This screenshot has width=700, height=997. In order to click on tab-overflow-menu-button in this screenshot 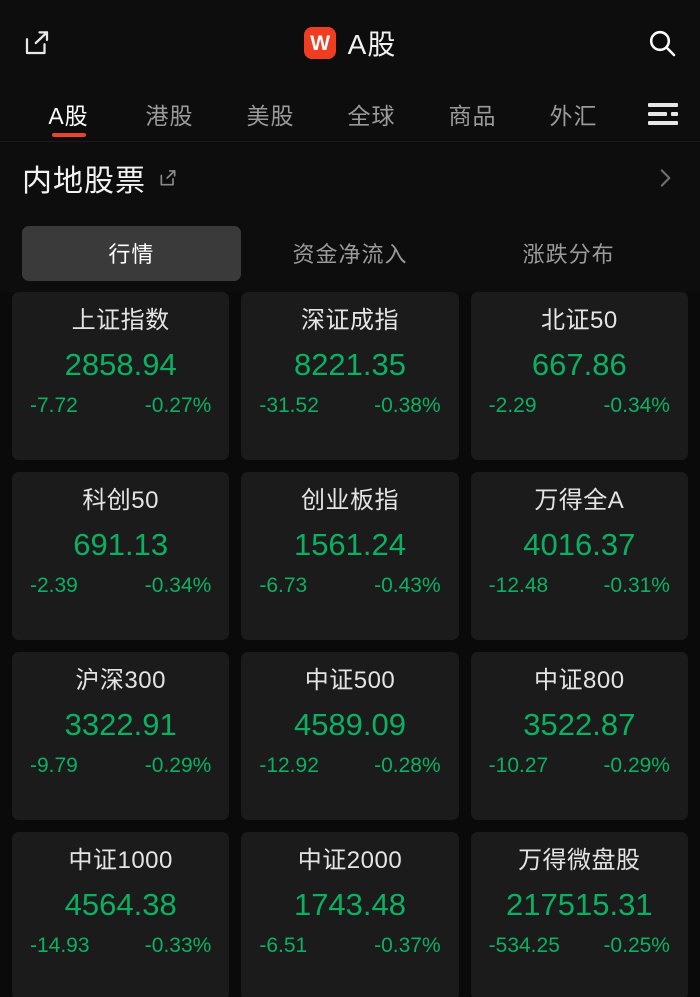, I will do `click(658, 113)`.